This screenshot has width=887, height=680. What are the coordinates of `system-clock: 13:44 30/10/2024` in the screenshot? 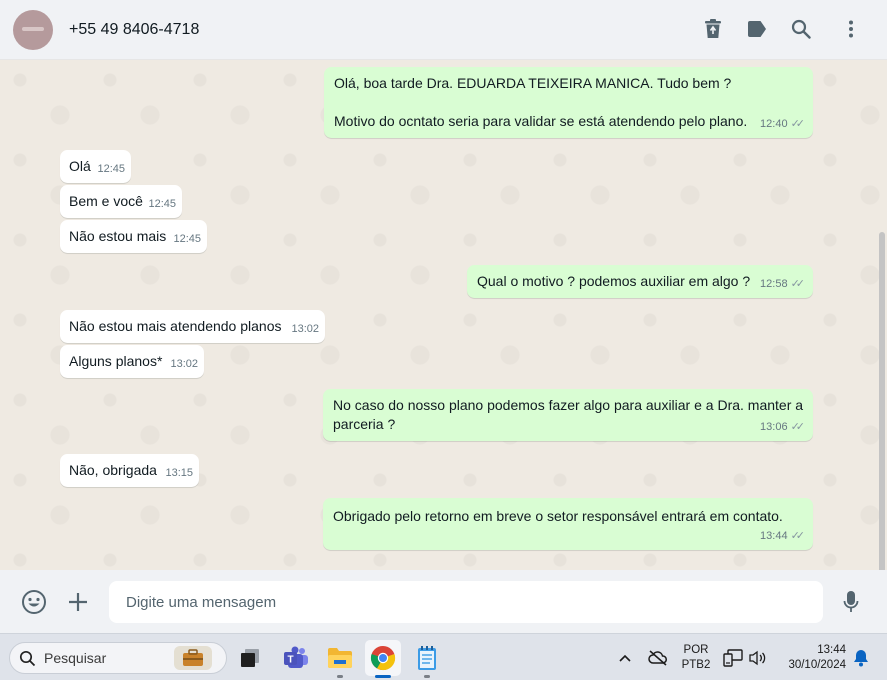 It's located at (812, 658).